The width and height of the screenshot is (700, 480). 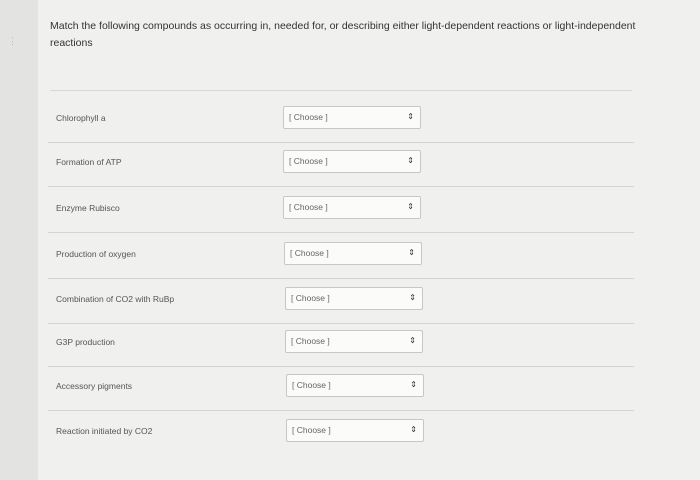 I want to click on match-row: G3P production [ Choose ] ⇕, so click(x=341, y=344).